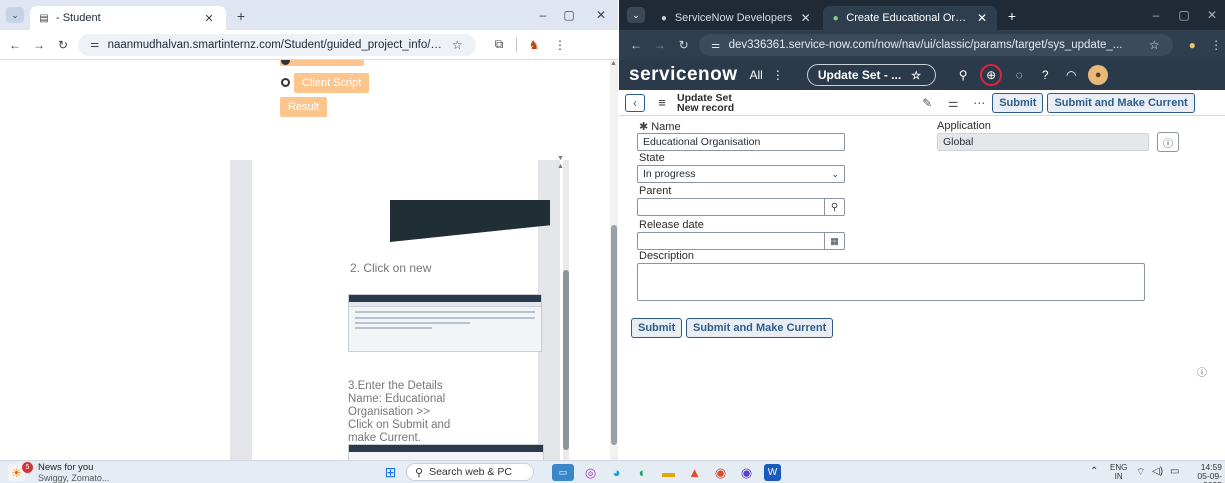 The image size is (1225, 483). What do you see at coordinates (332, 83) in the screenshot?
I see `client-script-button: Client Script` at bounding box center [332, 83].